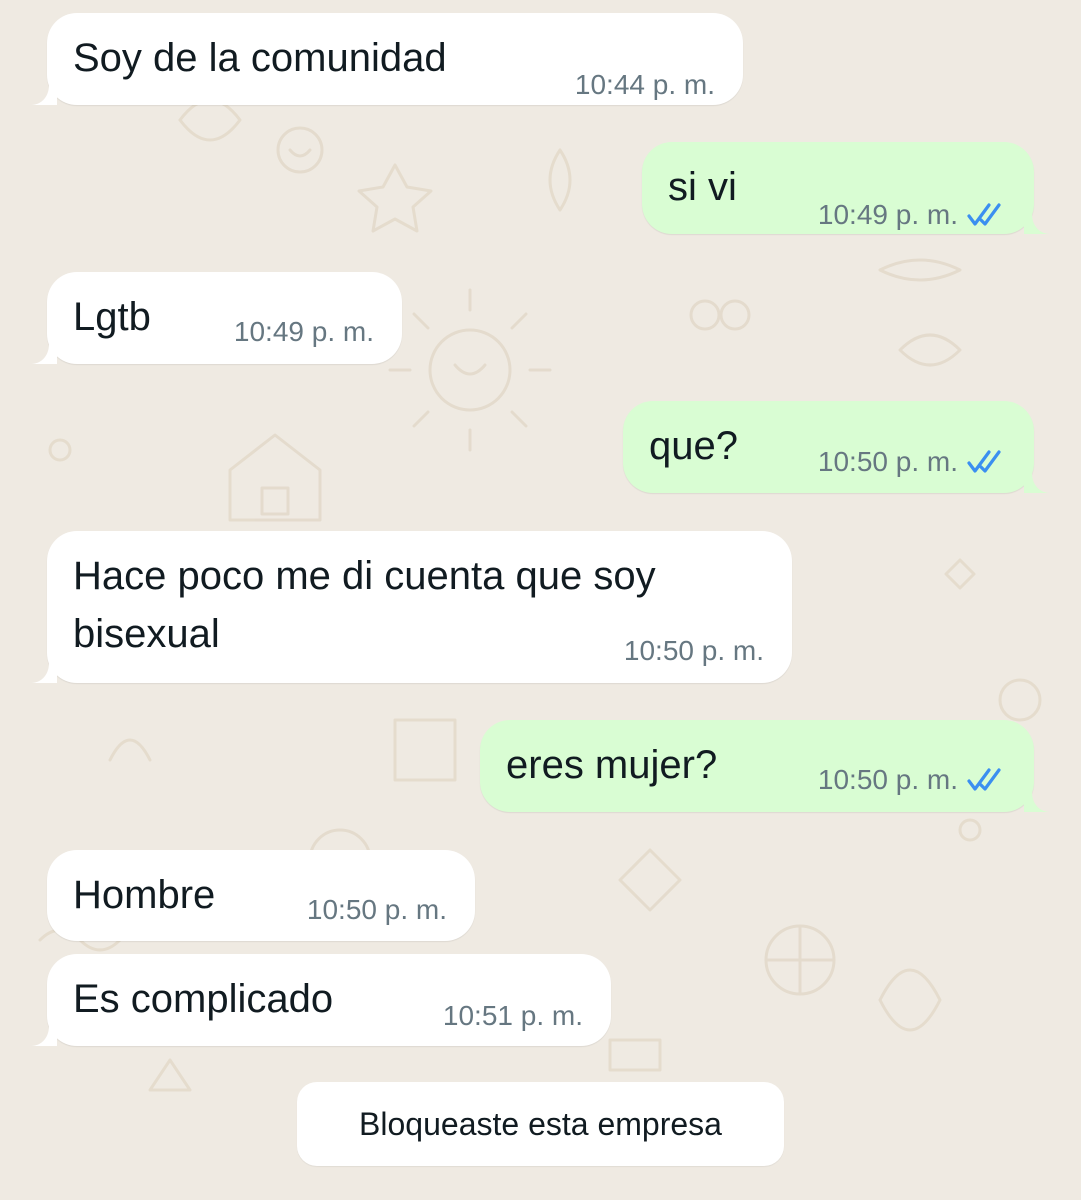 Image resolution: width=1081 pixels, height=1200 pixels. Describe the element at coordinates (112, 317) in the screenshot. I see `message-text: Lgtb` at that location.